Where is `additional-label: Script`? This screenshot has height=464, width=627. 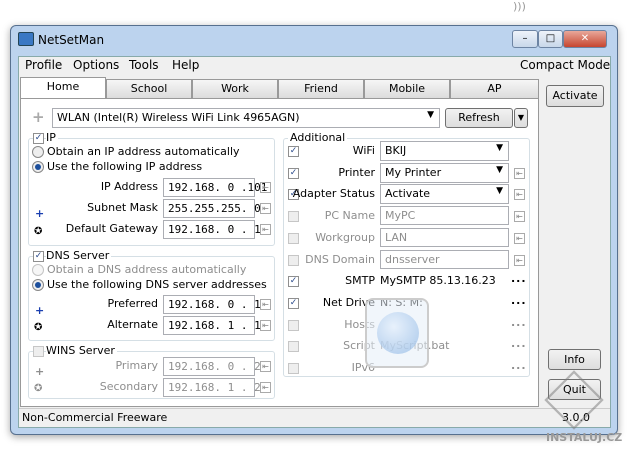
additional-label: Script is located at coordinates (359, 346).